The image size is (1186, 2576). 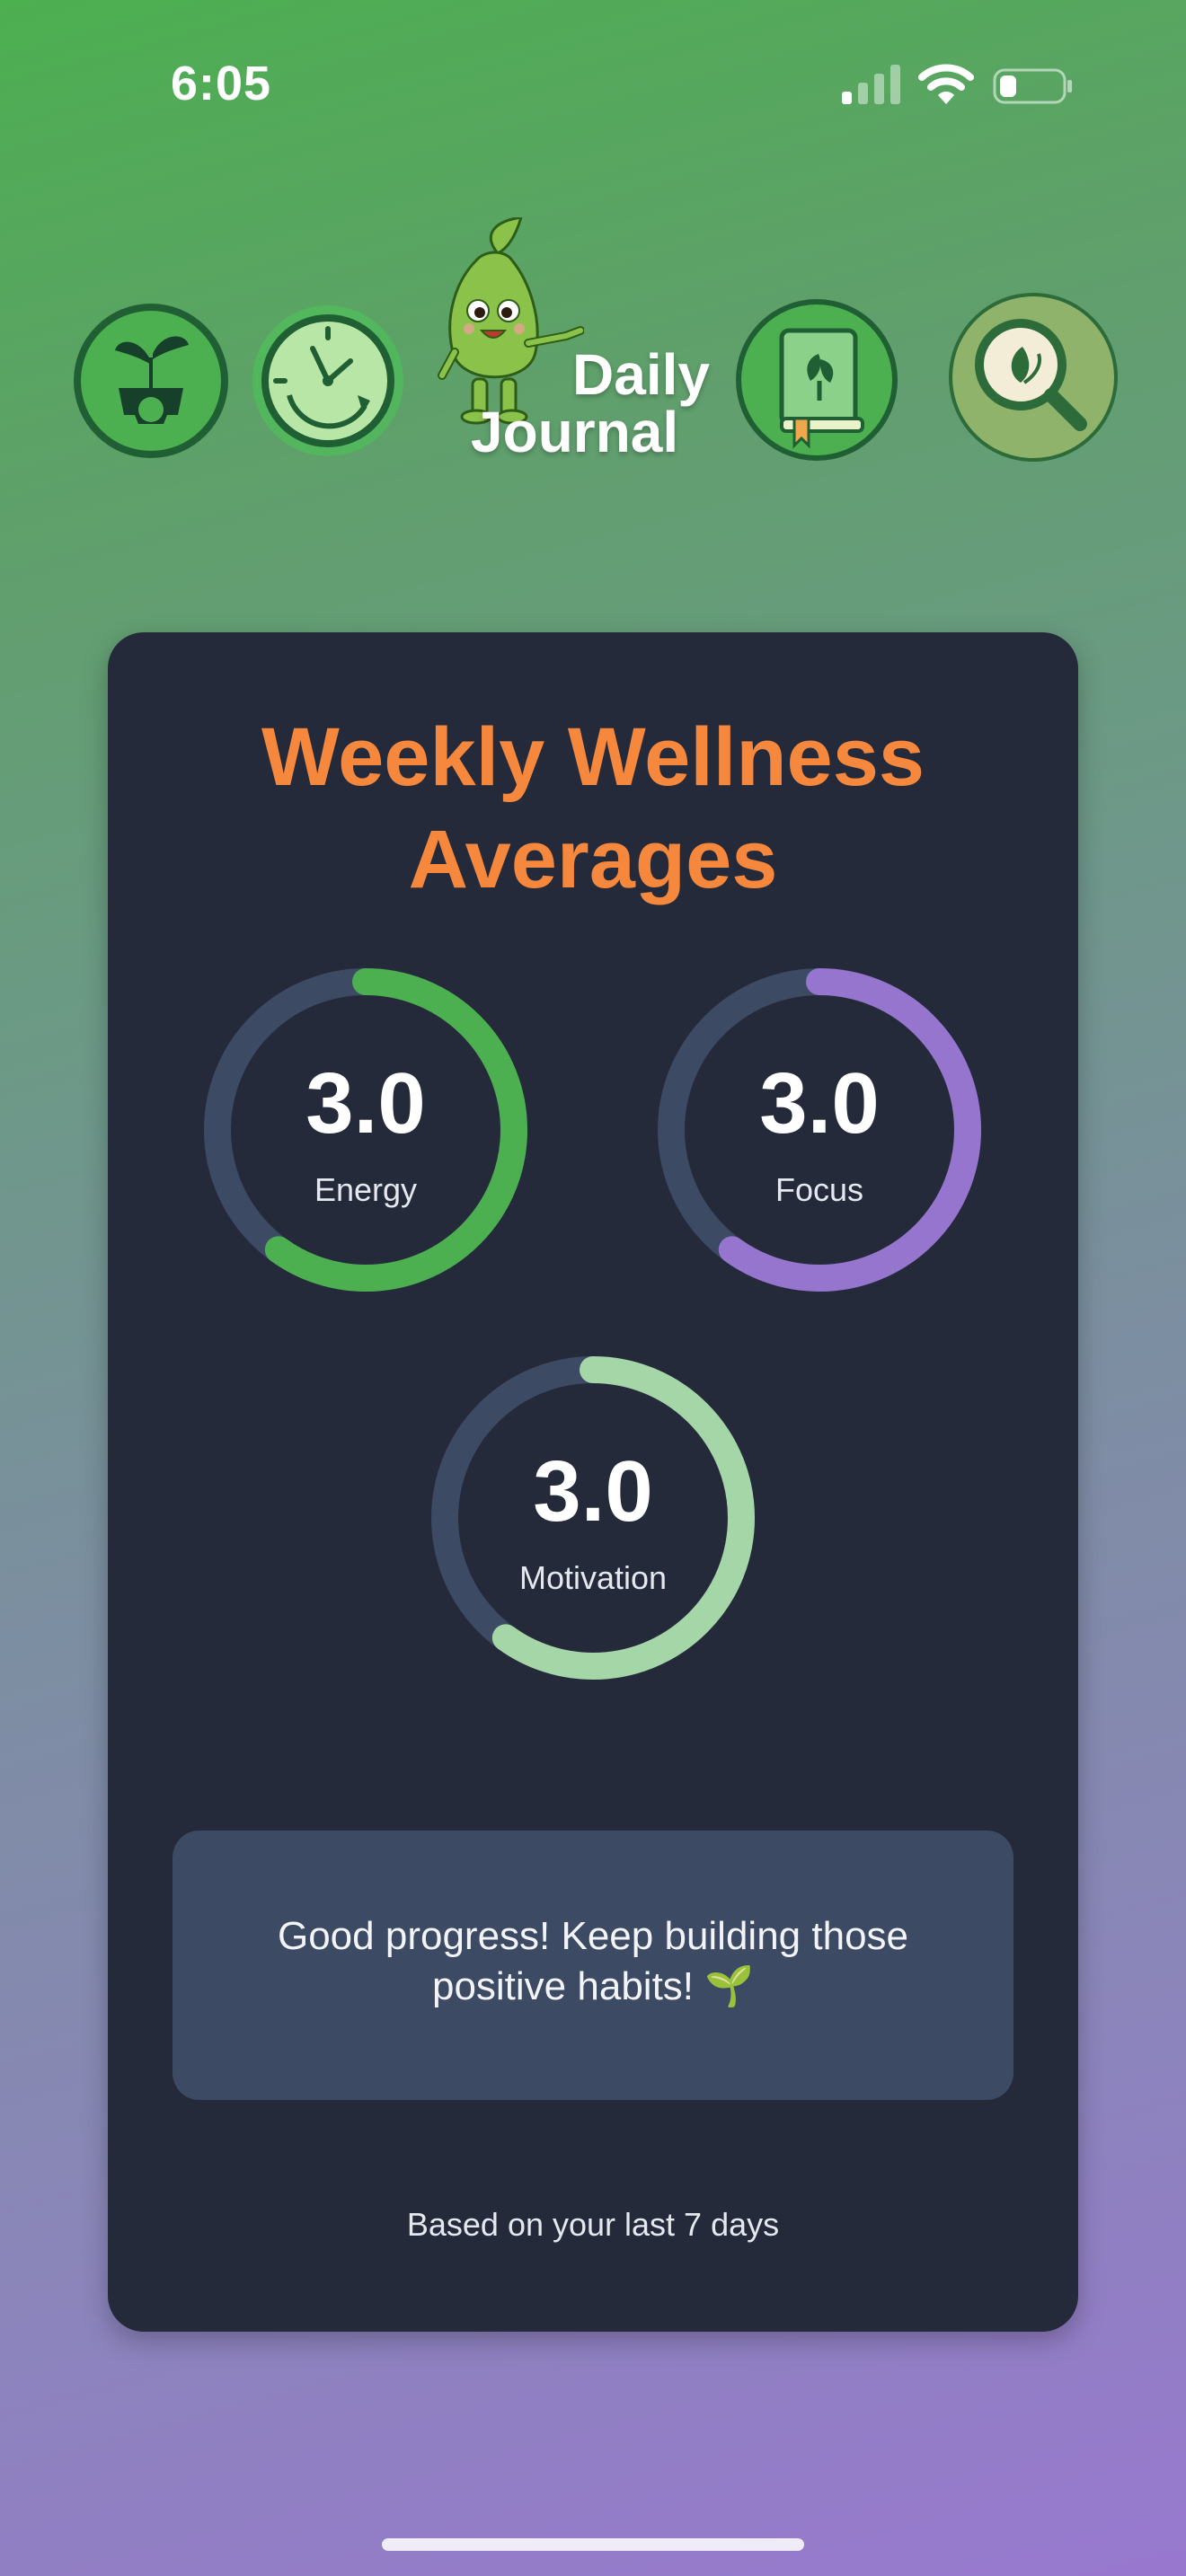 I want to click on card-title-line1: Weekly Wellness, so click(x=593, y=757).